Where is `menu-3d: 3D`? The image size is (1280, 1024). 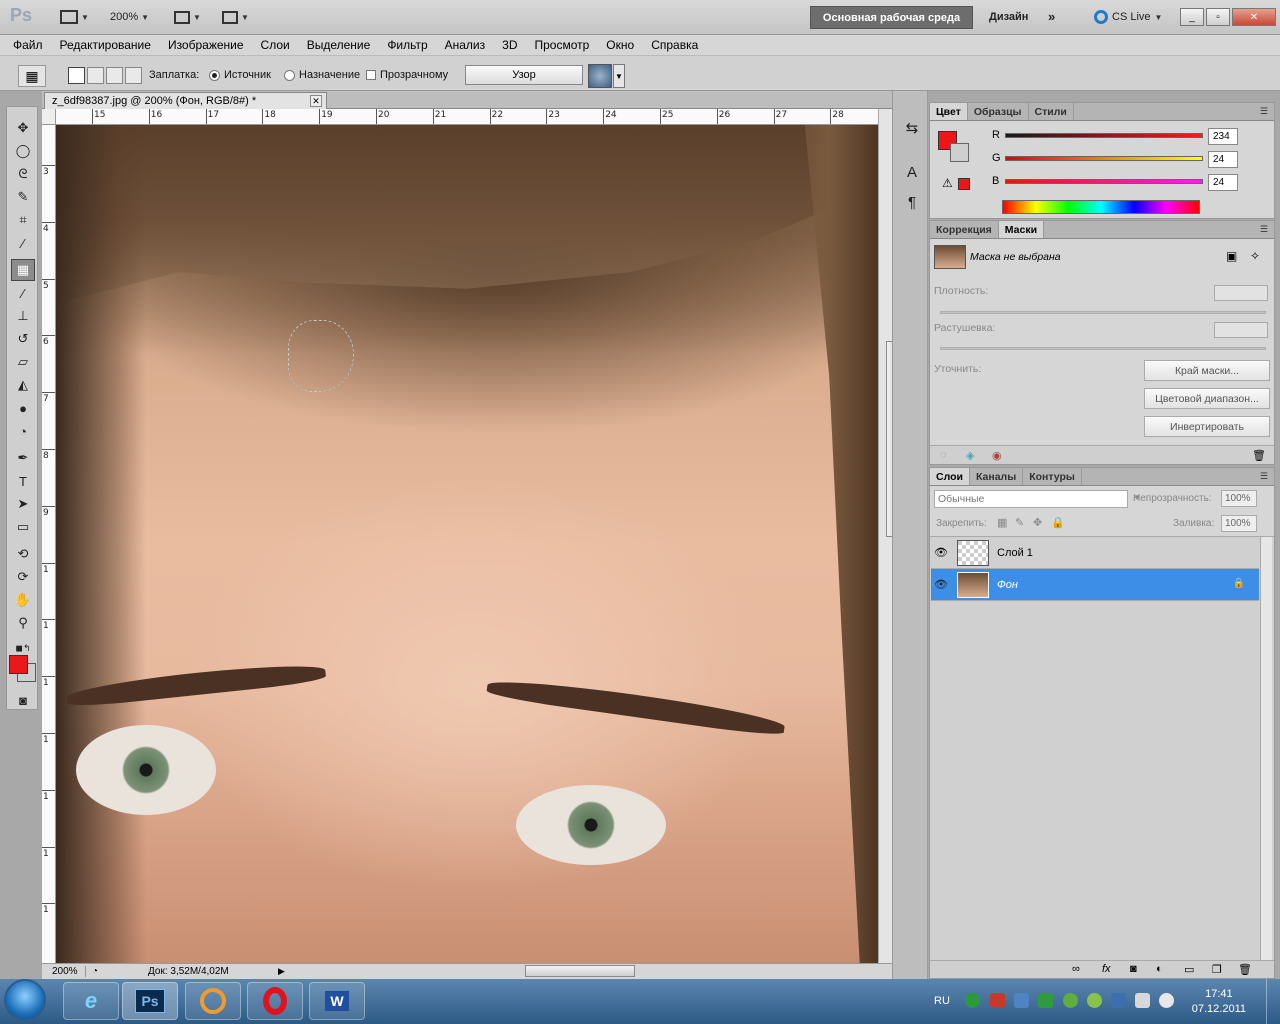 menu-3d: 3D is located at coordinates (509, 45).